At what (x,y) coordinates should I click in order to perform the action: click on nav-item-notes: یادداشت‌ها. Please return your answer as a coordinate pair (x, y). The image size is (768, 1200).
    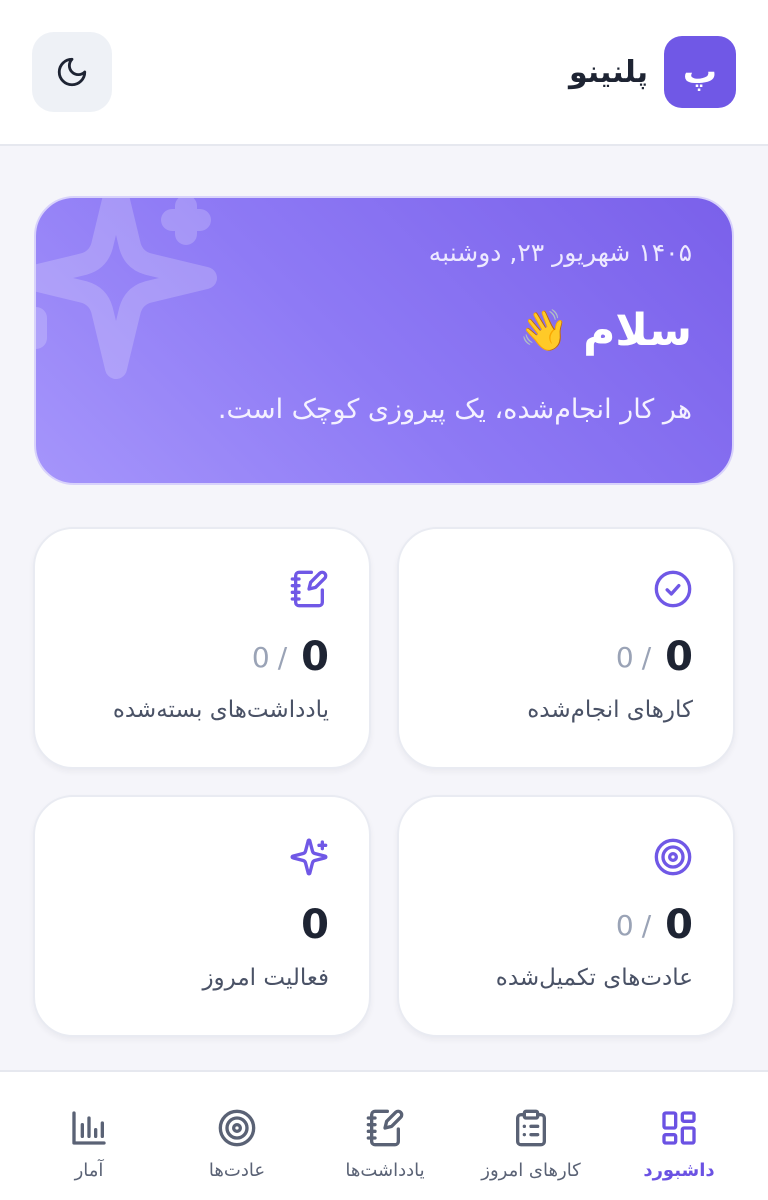
    Looking at the image, I should click on (385, 1136).